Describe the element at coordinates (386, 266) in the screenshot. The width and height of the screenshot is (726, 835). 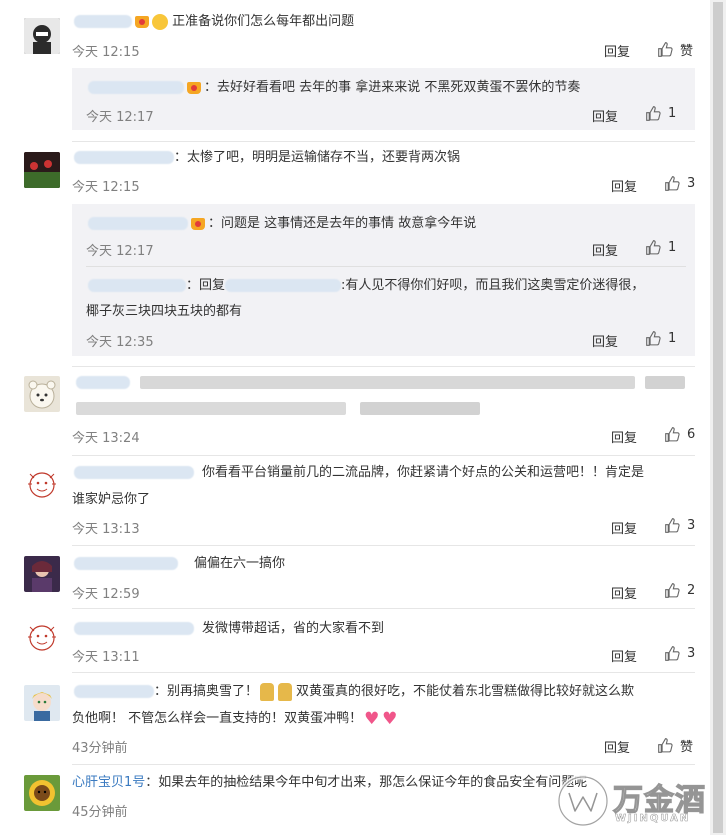
I see `divider` at that location.